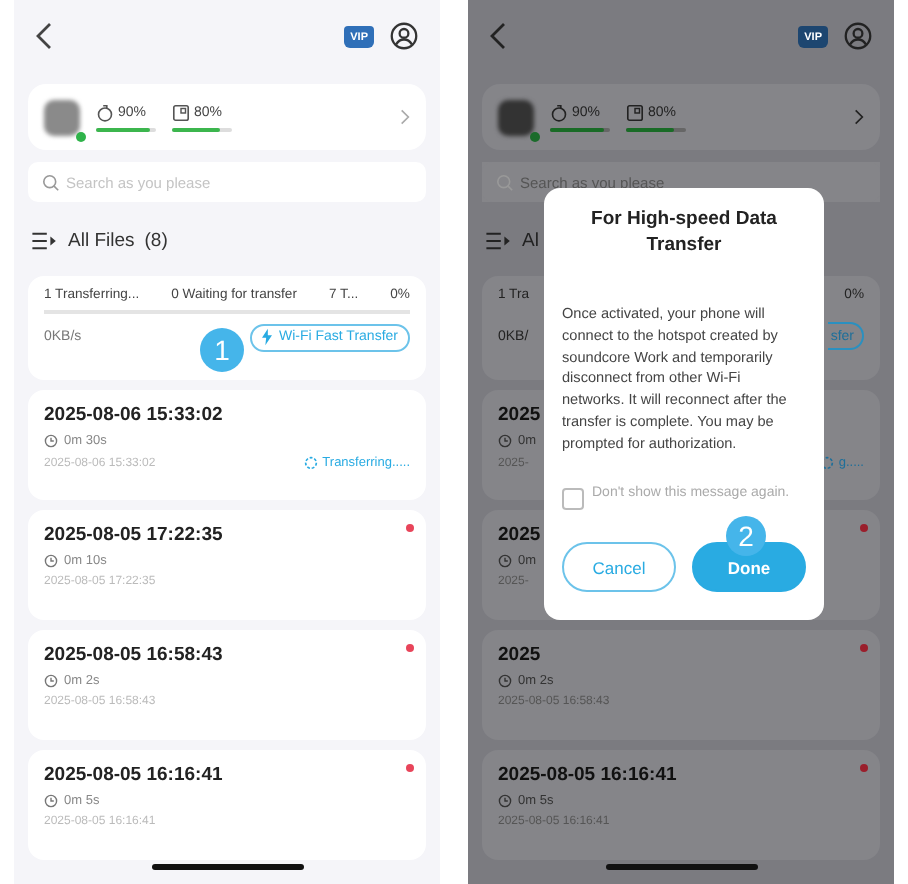 This screenshot has width=908, height=884. I want to click on files-heading: Al, so click(530, 240).